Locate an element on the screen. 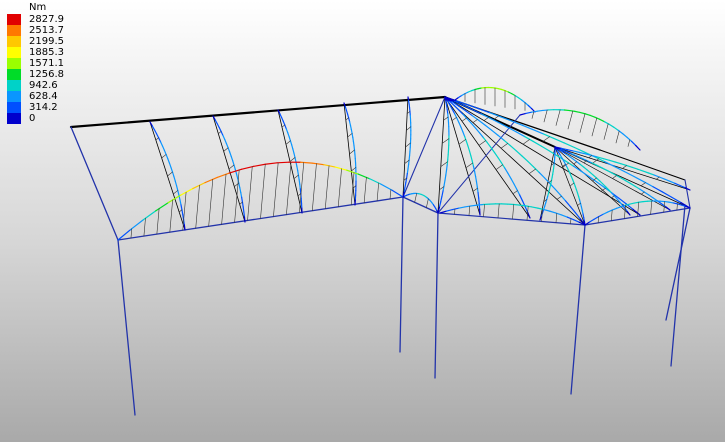 Image resolution: width=725 pixels, height=442 pixels. legend-value: 1256.8 is located at coordinates (46, 74).